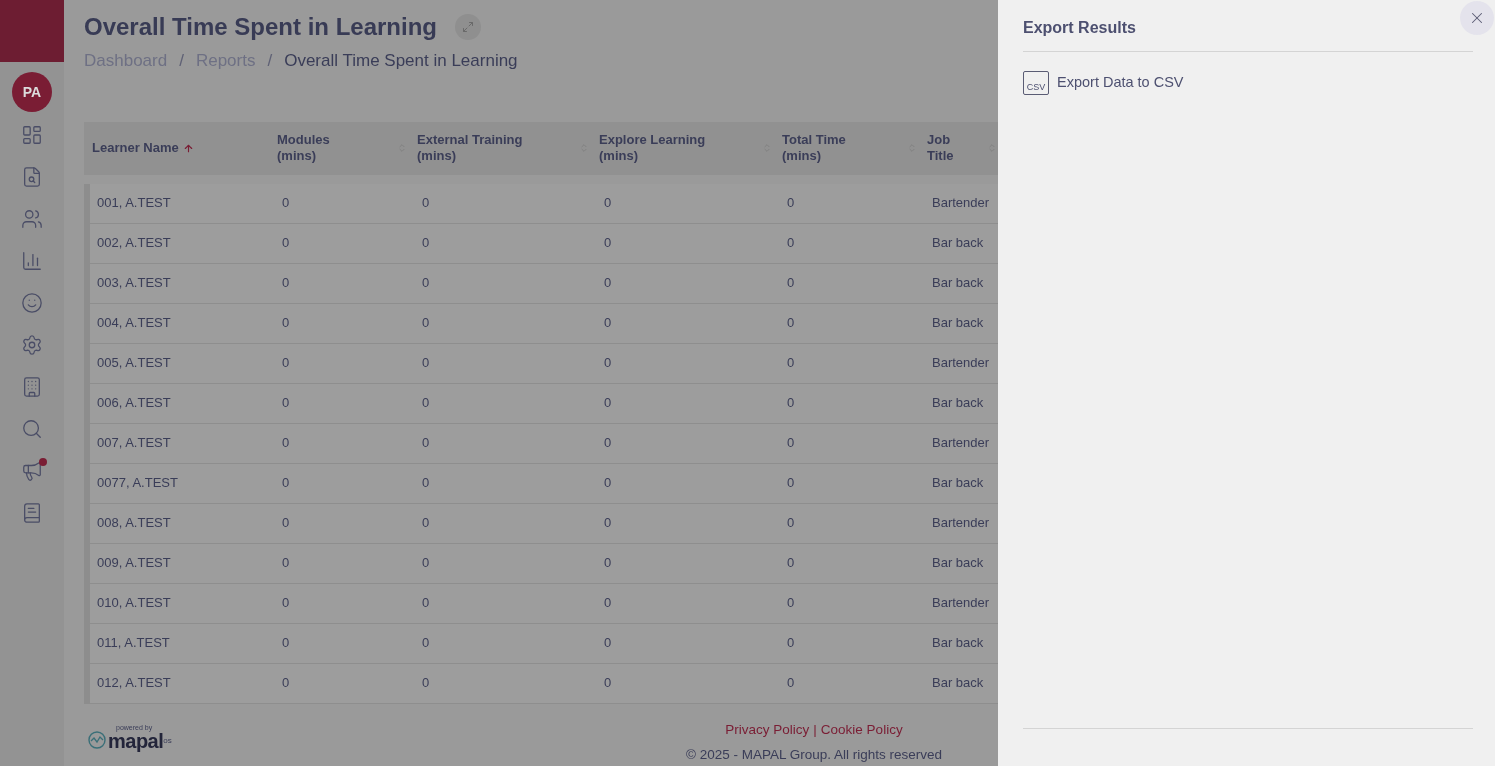 Image resolution: width=1495 pixels, height=766 pixels. Describe the element at coordinates (1248, 83) in the screenshot. I see `export-csv-option: CSV Export Data to CSV` at that location.